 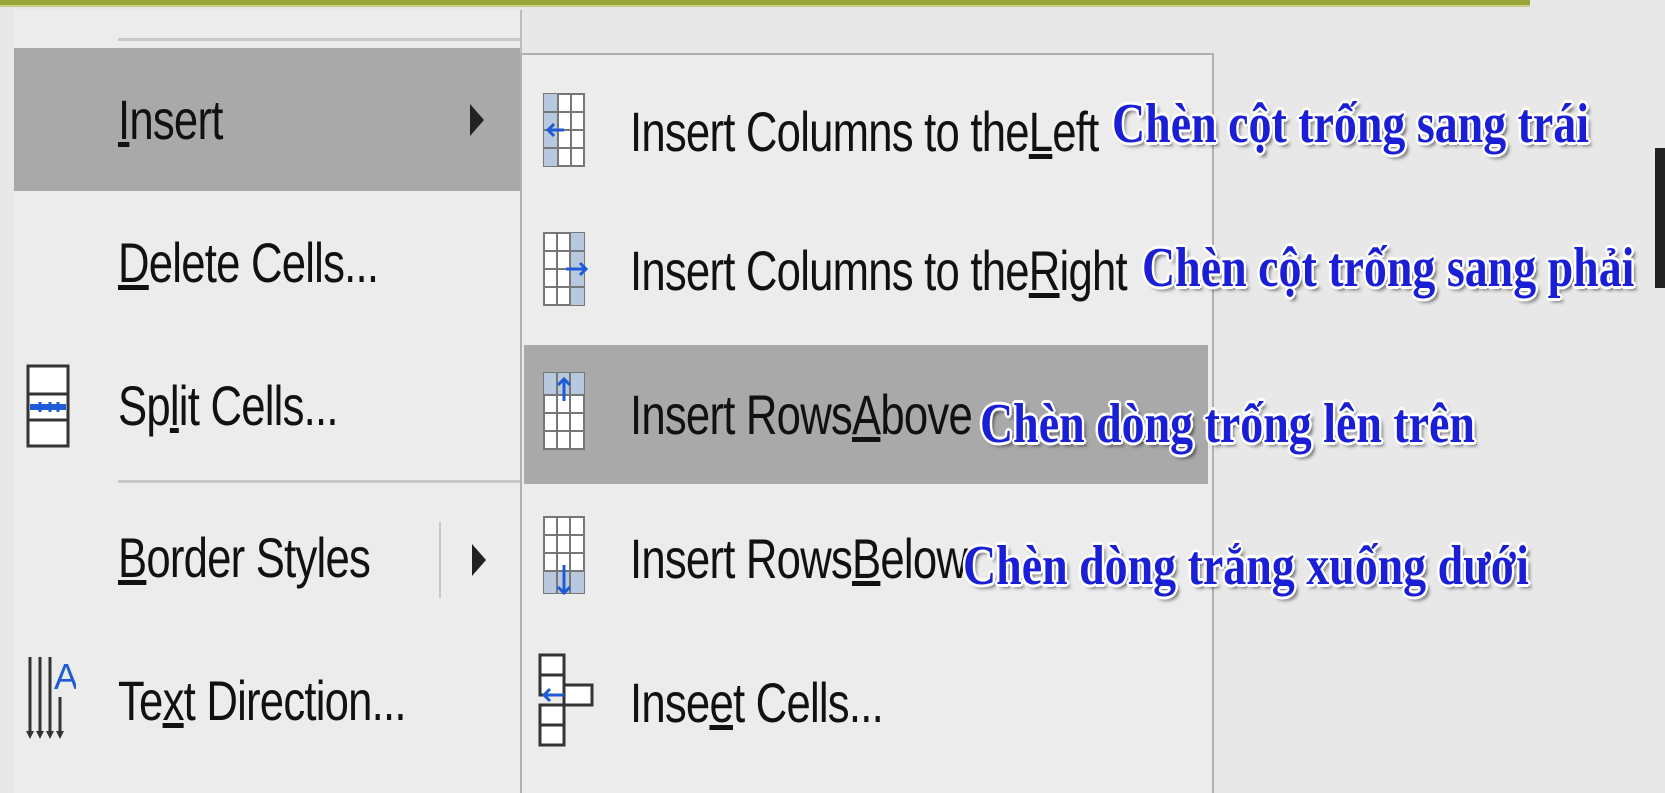 What do you see at coordinates (566, 700) in the screenshot?
I see `insert-cells-icon` at bounding box center [566, 700].